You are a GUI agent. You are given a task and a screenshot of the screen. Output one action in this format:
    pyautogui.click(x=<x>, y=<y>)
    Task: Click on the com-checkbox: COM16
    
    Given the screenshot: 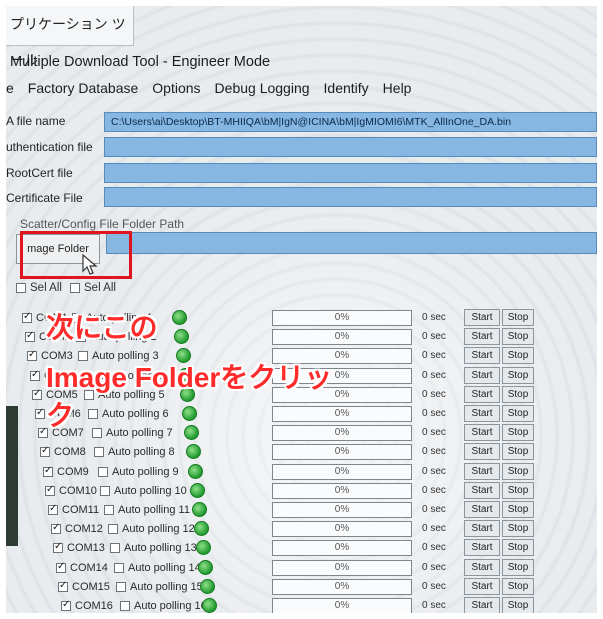 What is the action you would take?
    pyautogui.click(x=87, y=605)
    